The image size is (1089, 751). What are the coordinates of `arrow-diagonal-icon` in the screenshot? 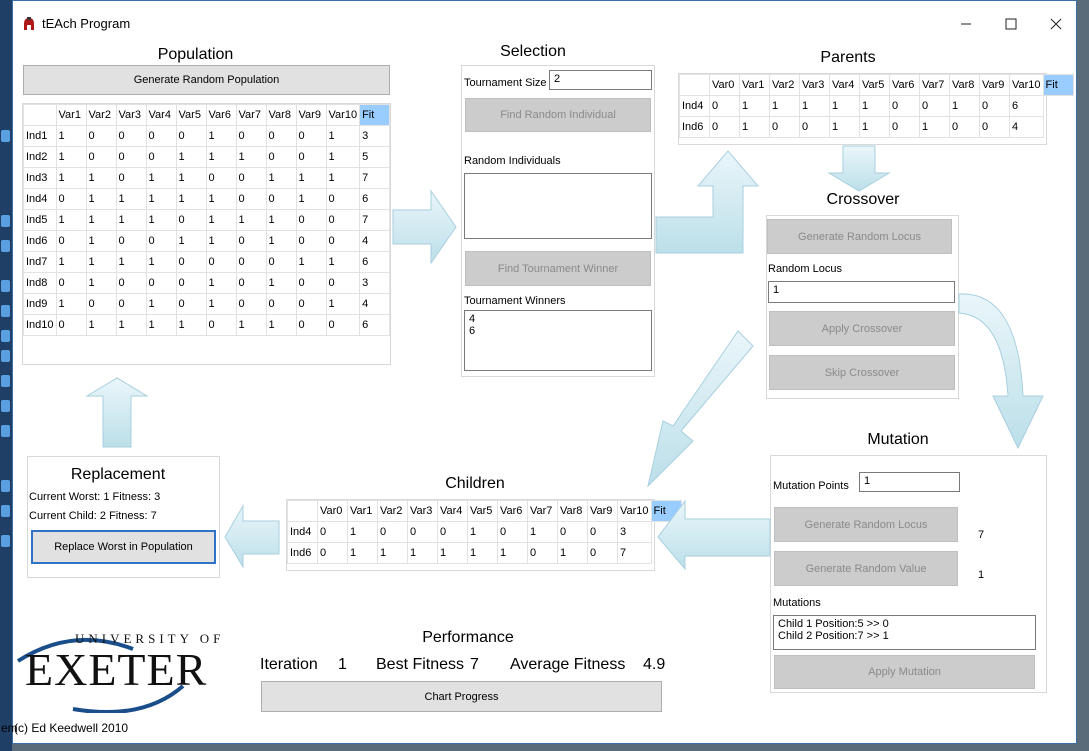 It's located at (700, 409).